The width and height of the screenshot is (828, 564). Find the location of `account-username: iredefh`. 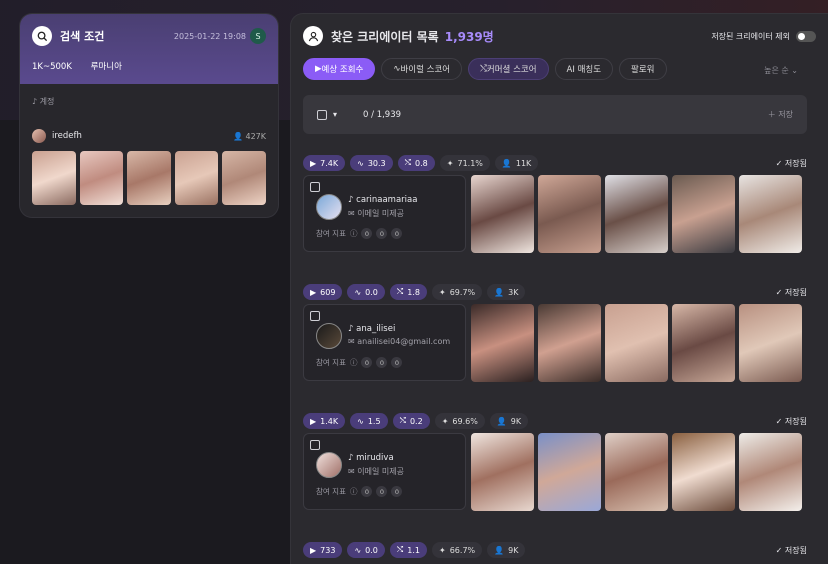

account-username: iredefh is located at coordinates (67, 136).